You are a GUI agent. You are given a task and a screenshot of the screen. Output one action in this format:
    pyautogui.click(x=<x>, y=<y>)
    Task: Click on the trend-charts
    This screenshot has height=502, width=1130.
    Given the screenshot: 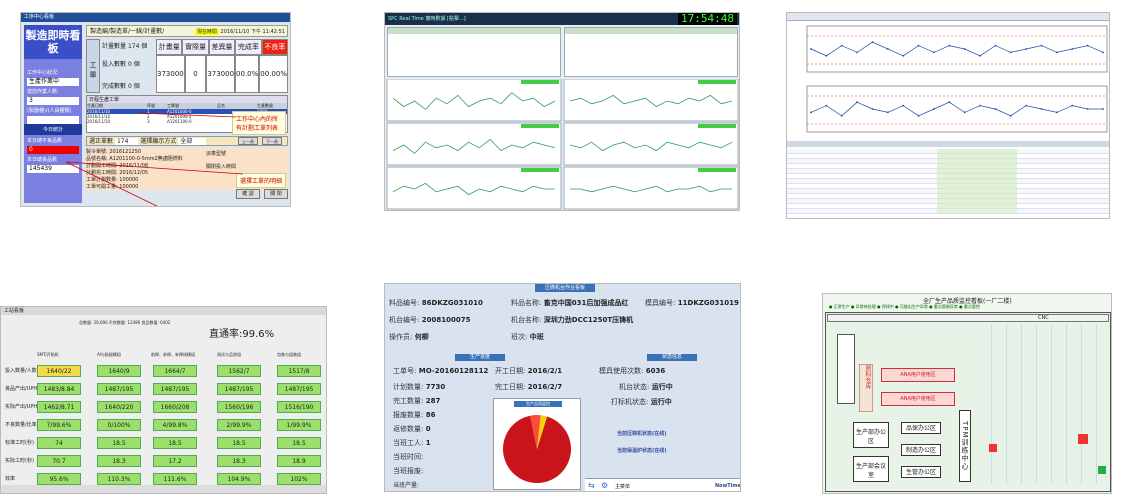 What is the action you would take?
    pyautogui.click(x=957, y=79)
    